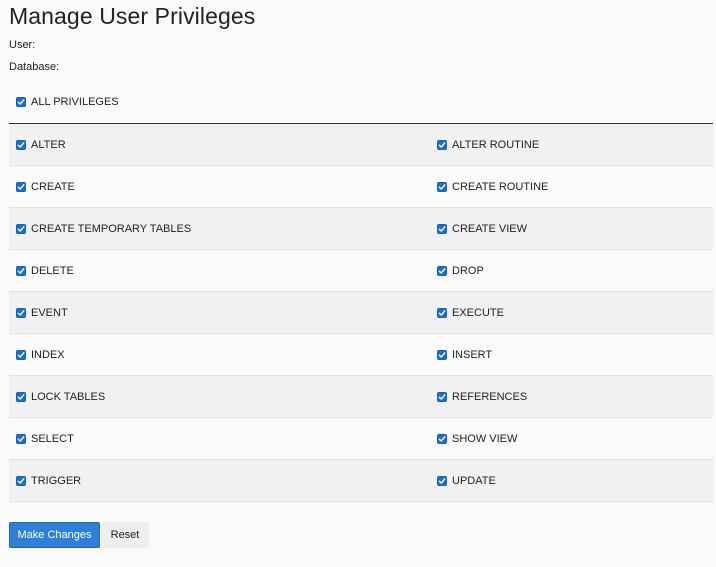  I want to click on privilege-checkbox-row: CREATE ROUTINE, so click(492, 187).